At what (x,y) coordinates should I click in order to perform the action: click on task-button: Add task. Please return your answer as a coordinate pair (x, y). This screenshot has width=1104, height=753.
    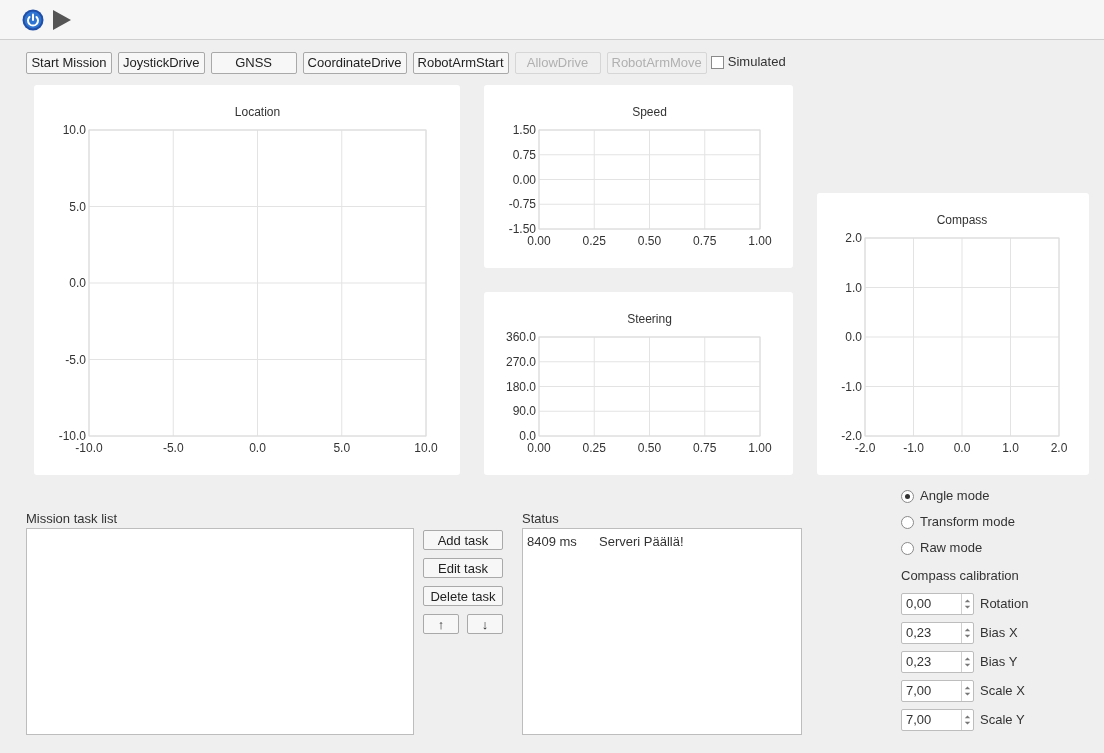
    Looking at the image, I should click on (463, 540).